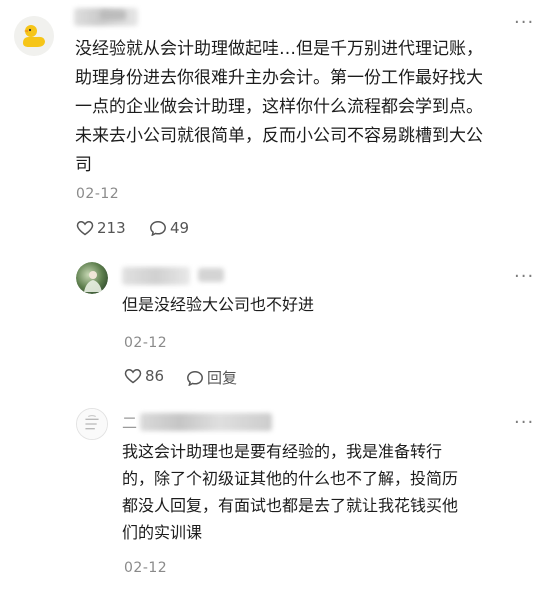 This screenshot has width=554, height=590. Describe the element at coordinates (180, 228) in the screenshot. I see `reply-count: 49` at that location.